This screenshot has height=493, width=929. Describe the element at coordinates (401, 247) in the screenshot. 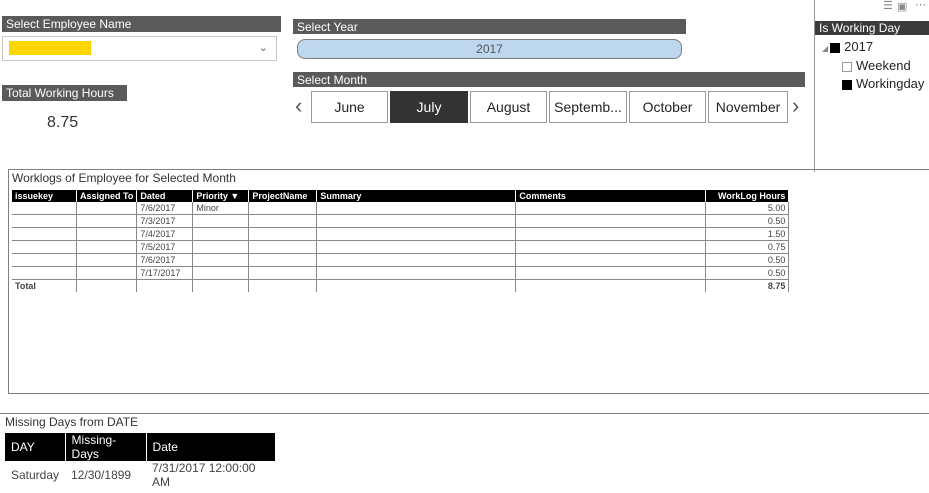

I see `table-row: 7/5/2017 0.75` at that location.